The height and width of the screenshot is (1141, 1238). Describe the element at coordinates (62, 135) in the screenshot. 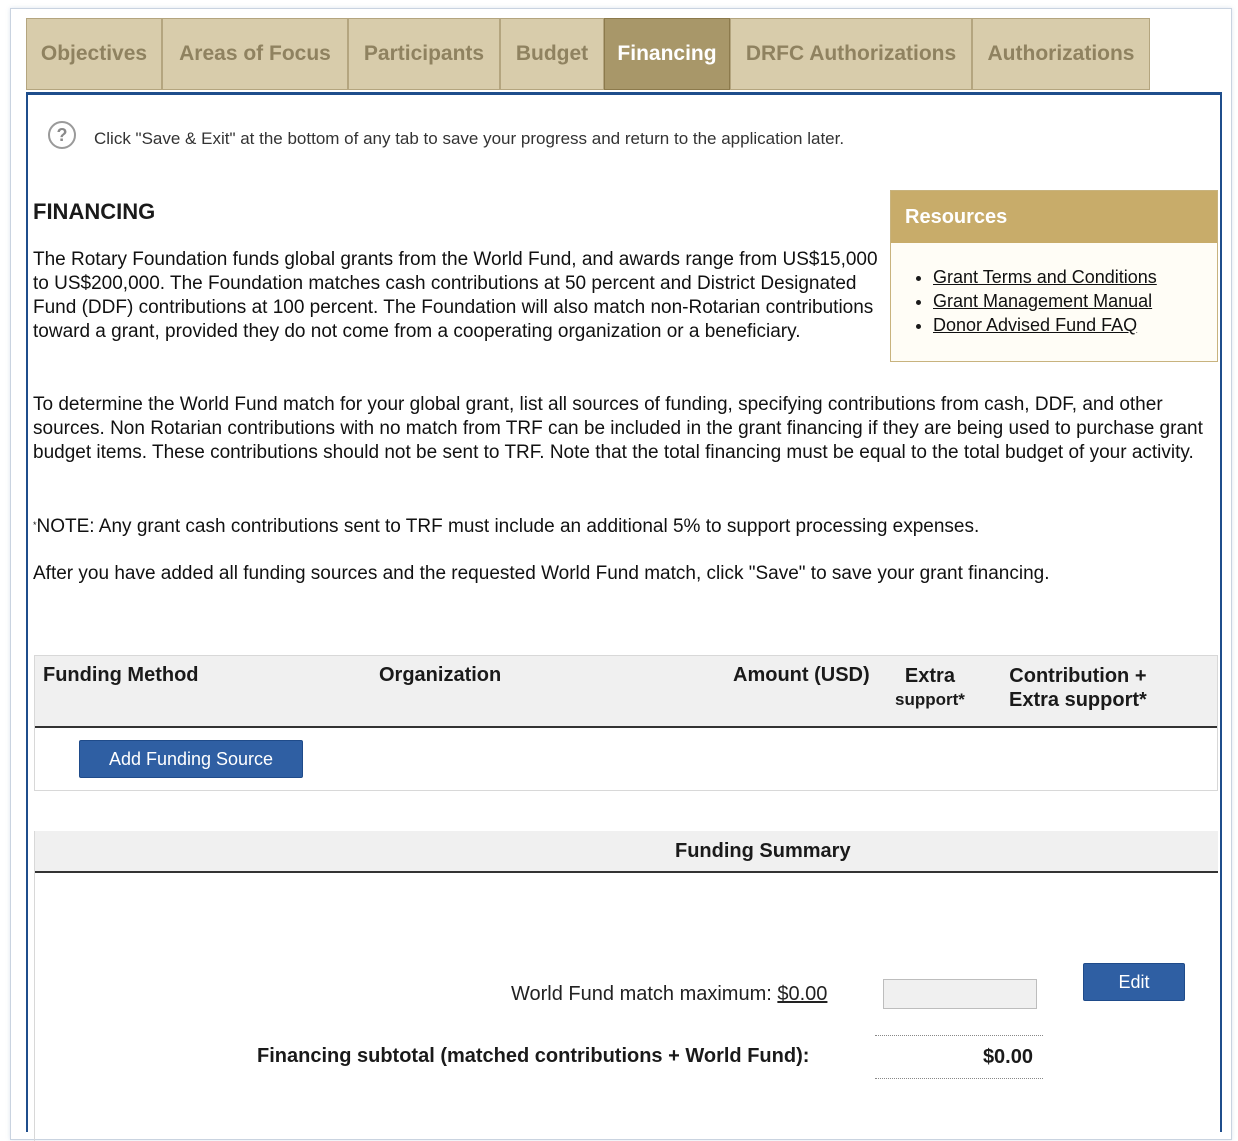

I see `question-circle-icon: ?` at that location.